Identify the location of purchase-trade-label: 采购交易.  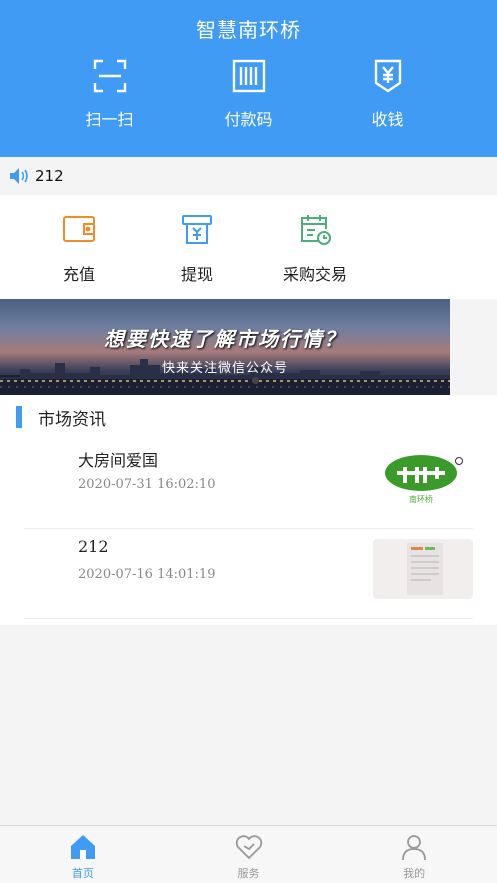
(314, 274).